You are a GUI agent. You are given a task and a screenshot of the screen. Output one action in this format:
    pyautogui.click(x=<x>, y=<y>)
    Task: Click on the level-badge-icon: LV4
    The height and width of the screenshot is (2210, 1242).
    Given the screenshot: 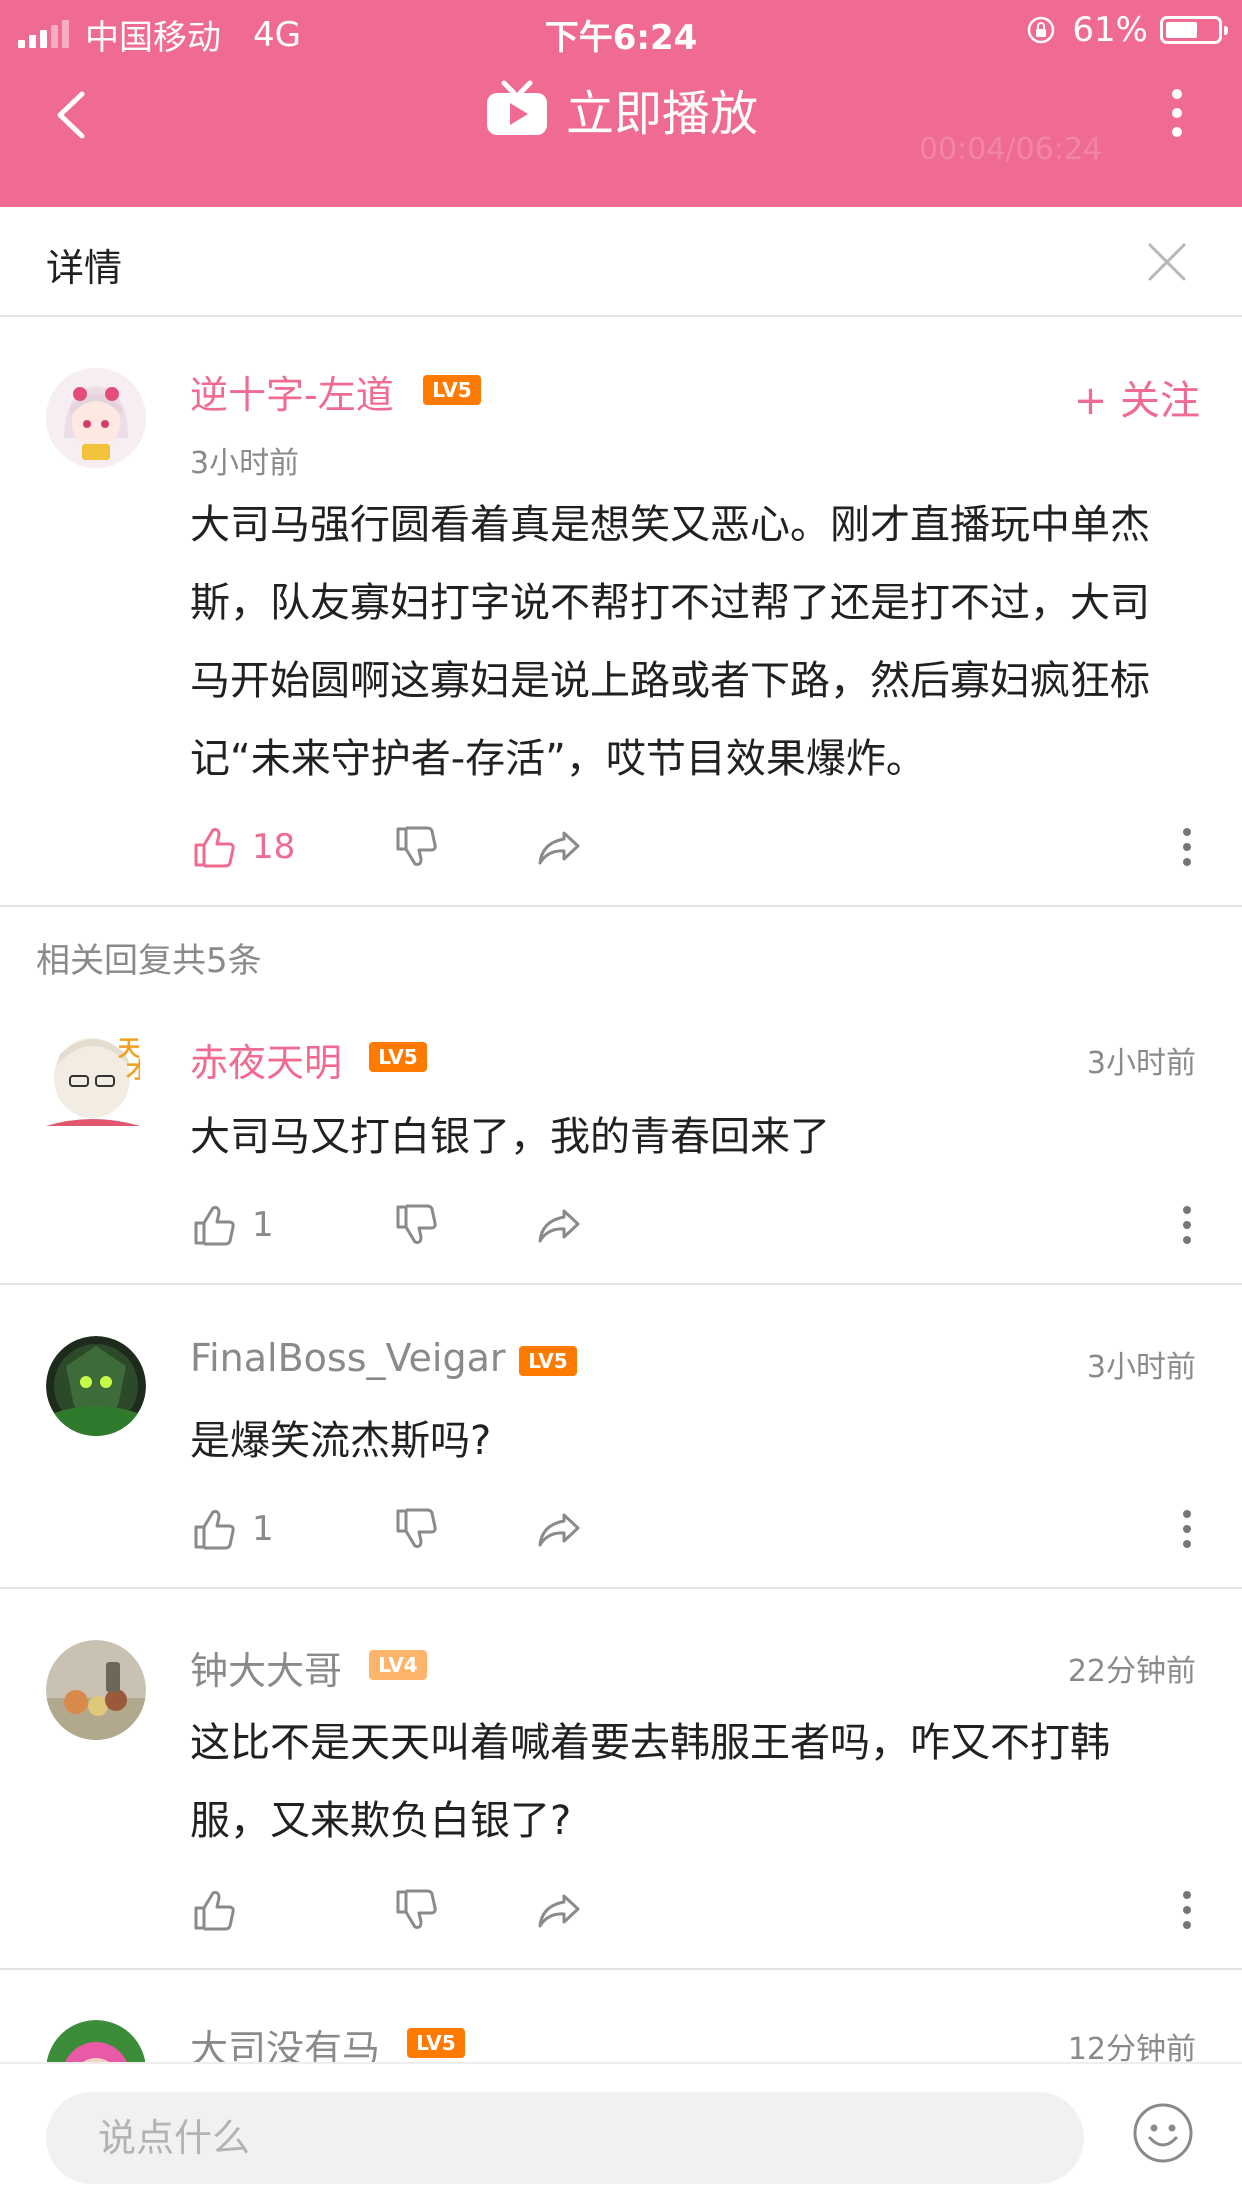 What is the action you would take?
    pyautogui.click(x=398, y=1665)
    